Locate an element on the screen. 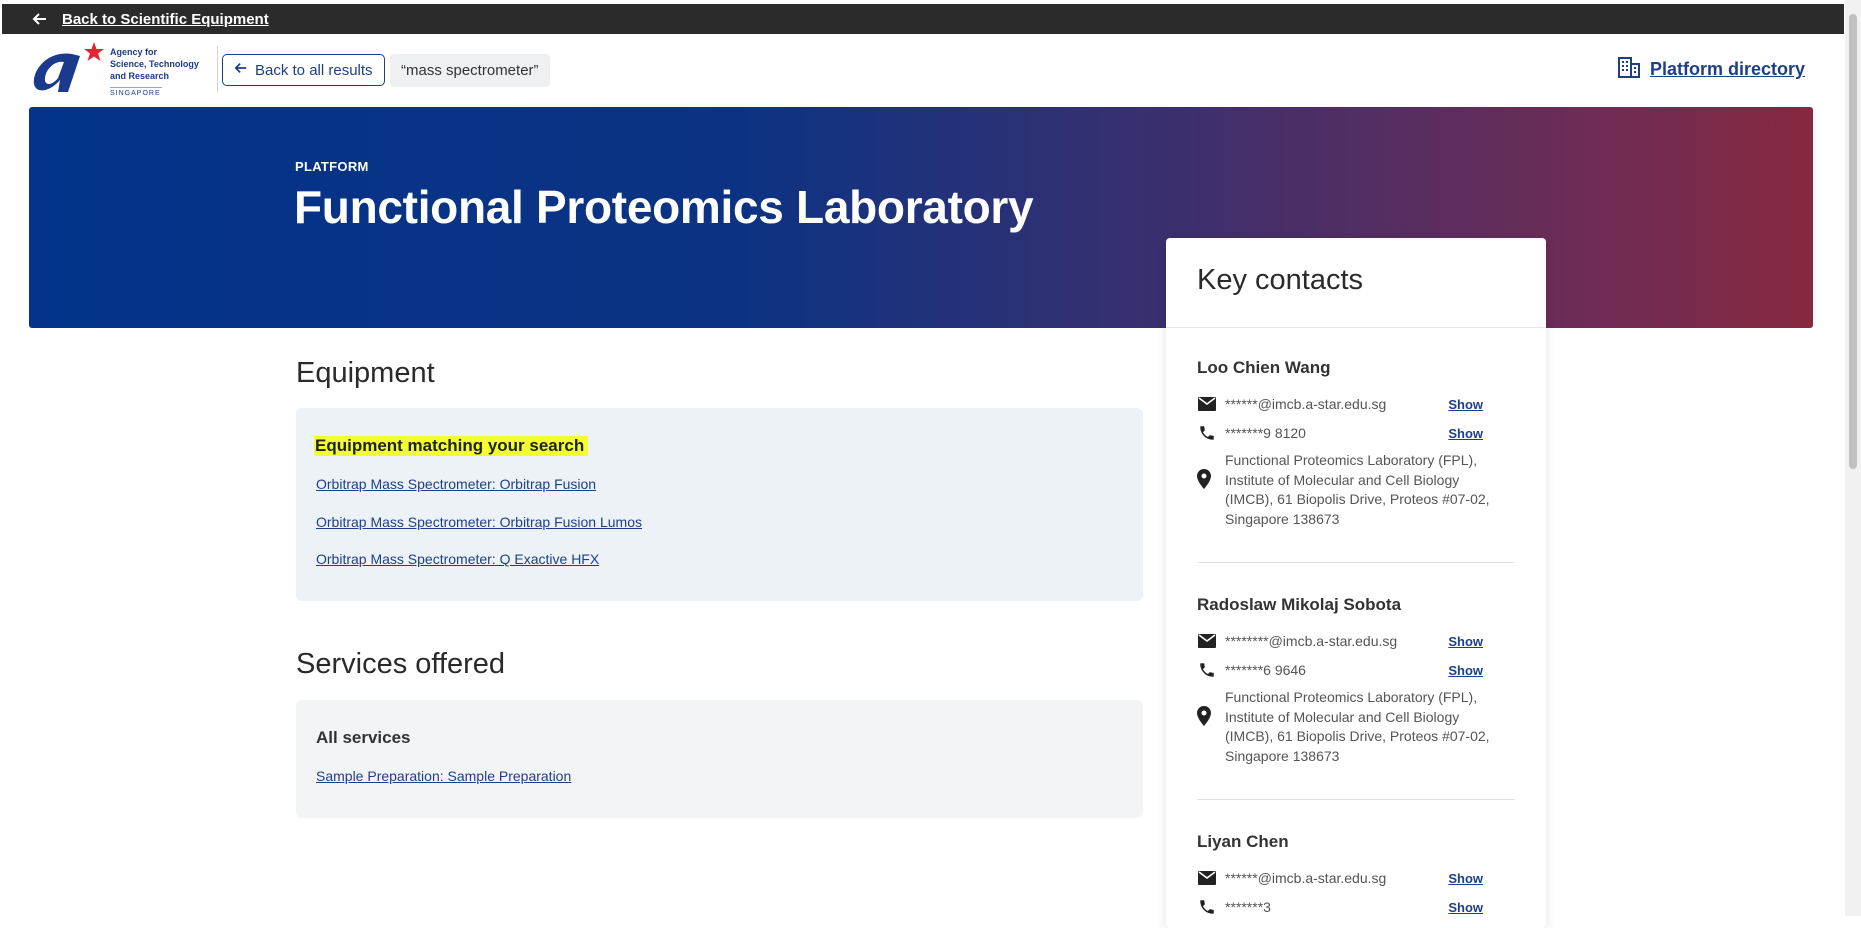  back-to-all-results-button: Back to all results is located at coordinates (303, 70).